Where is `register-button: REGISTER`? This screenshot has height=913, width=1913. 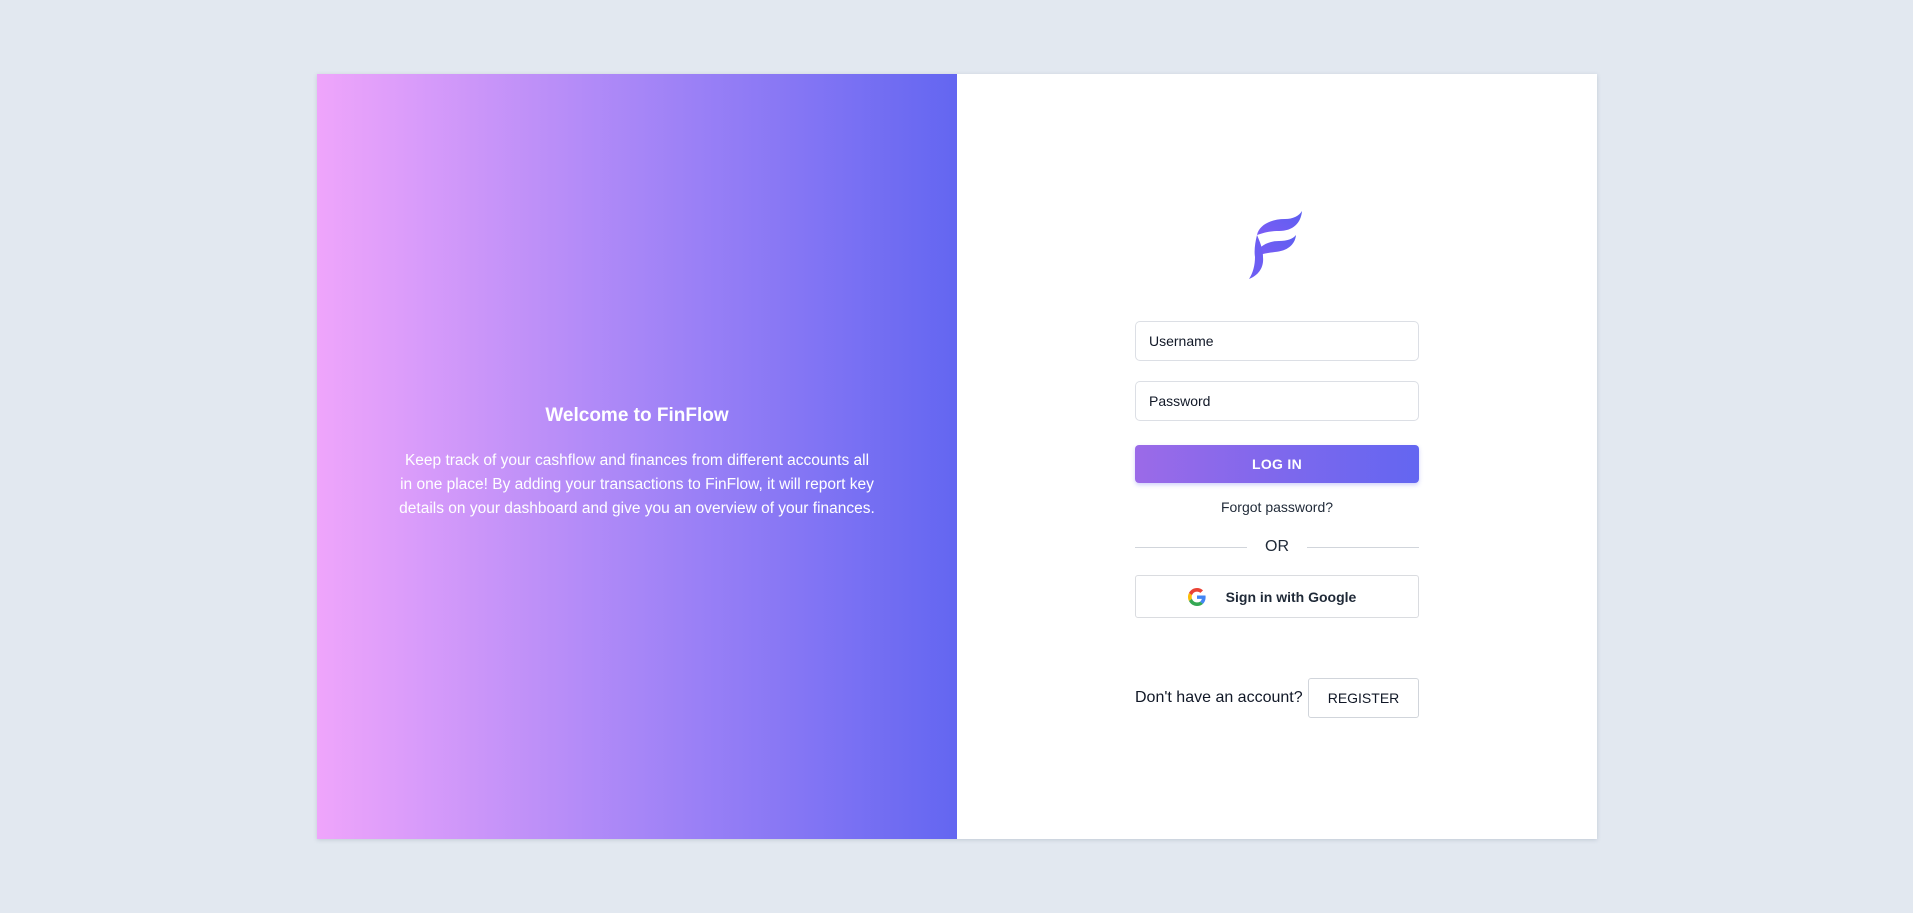
register-button: REGISTER is located at coordinates (1363, 698).